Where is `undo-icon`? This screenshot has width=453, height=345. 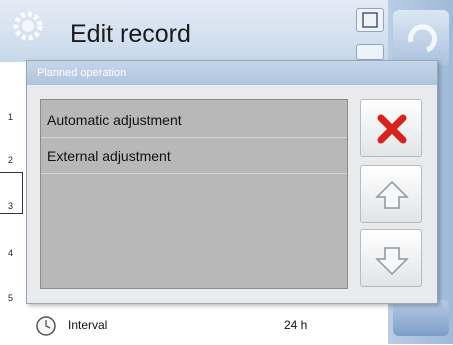 undo-icon is located at coordinates (423, 38).